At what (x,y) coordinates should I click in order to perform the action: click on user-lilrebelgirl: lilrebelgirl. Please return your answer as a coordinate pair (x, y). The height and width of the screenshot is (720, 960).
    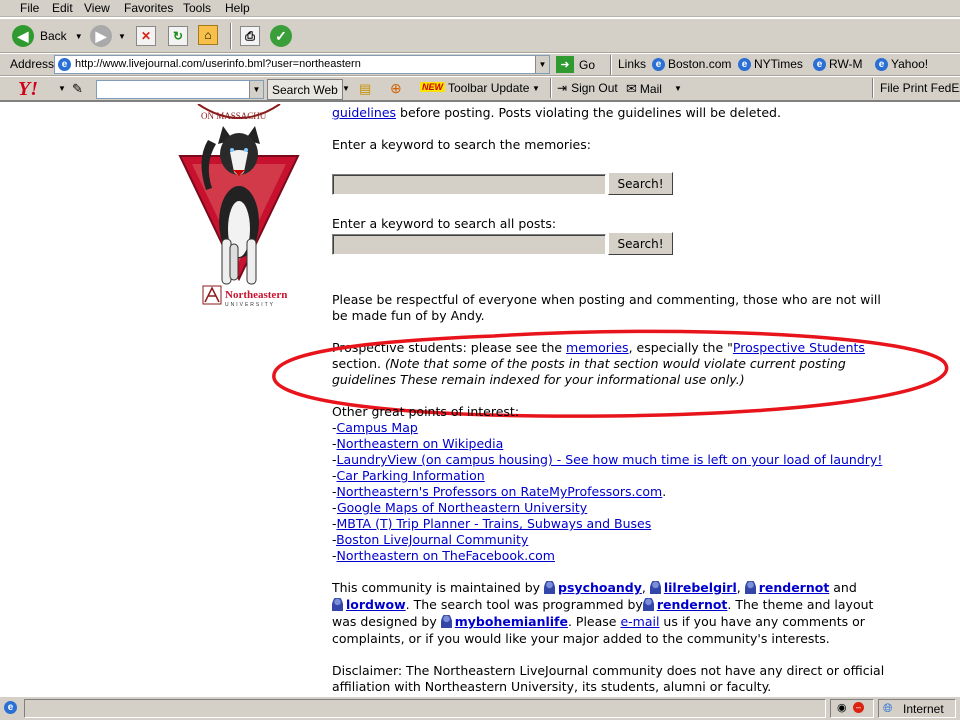
    Looking at the image, I should click on (700, 587).